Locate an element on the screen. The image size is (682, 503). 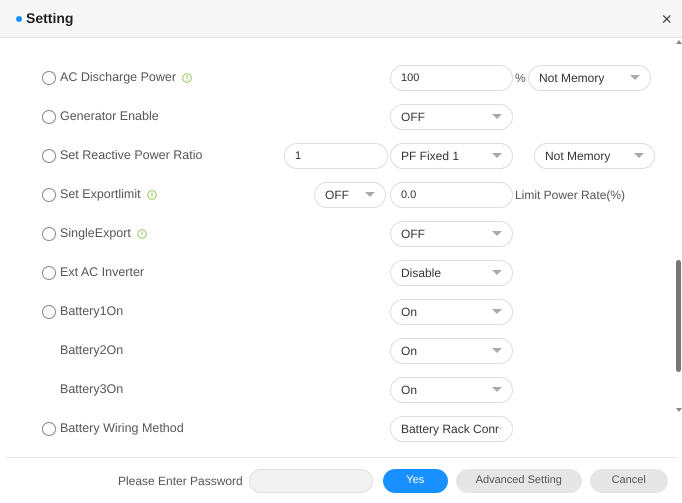
input-field: 0.0 is located at coordinates (451, 195).